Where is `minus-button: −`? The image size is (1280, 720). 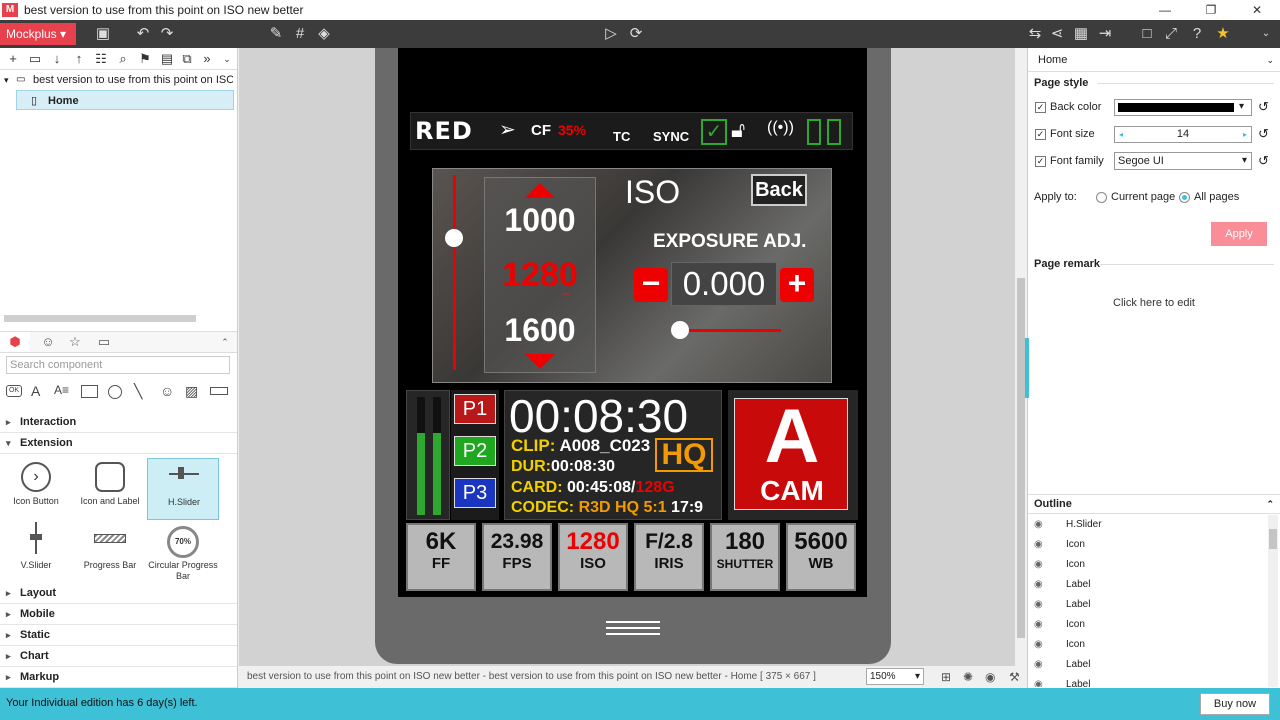
minus-button: − is located at coordinates (651, 284).